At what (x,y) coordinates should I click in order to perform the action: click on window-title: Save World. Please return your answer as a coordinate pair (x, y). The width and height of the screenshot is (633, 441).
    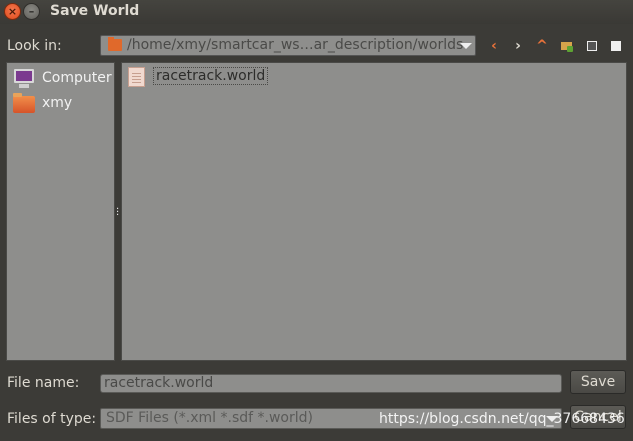
    Looking at the image, I should click on (95, 11).